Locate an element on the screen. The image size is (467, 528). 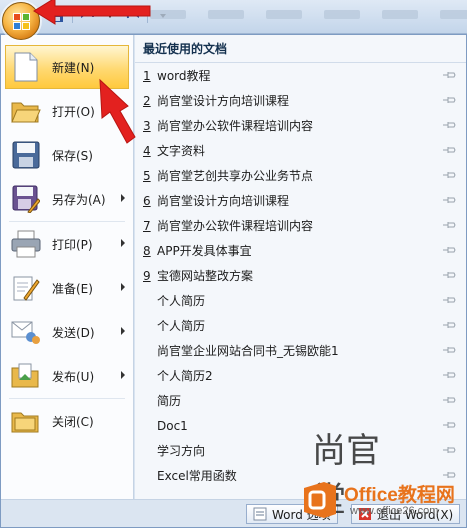
recent-document-item: 简历 is located at coordinates (300, 400).